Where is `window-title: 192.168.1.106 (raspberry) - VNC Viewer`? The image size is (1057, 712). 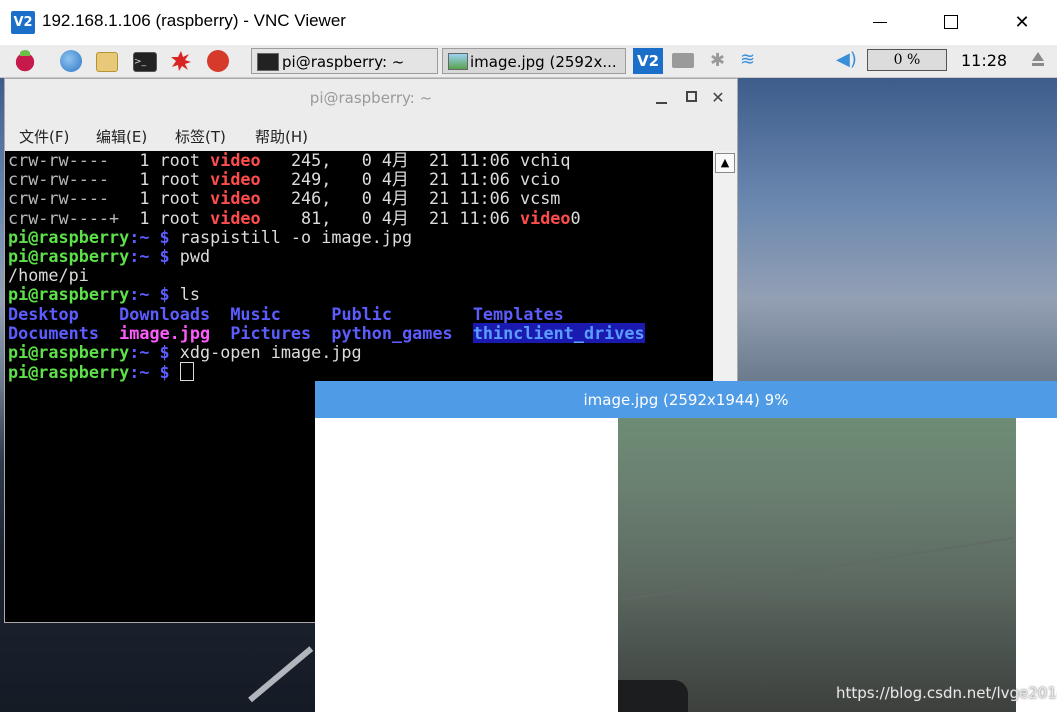 window-title: 192.168.1.106 (raspberry) - VNC Viewer is located at coordinates (194, 20).